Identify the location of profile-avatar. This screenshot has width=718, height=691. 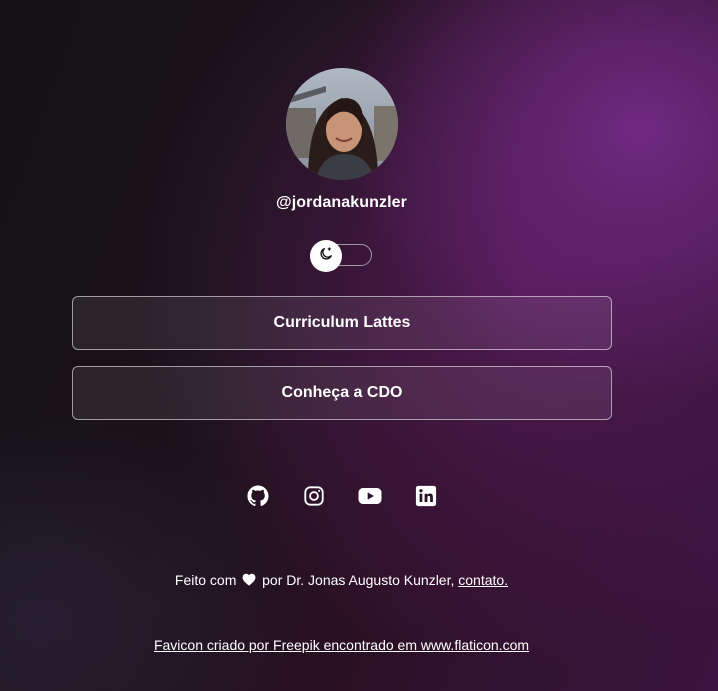
(342, 124).